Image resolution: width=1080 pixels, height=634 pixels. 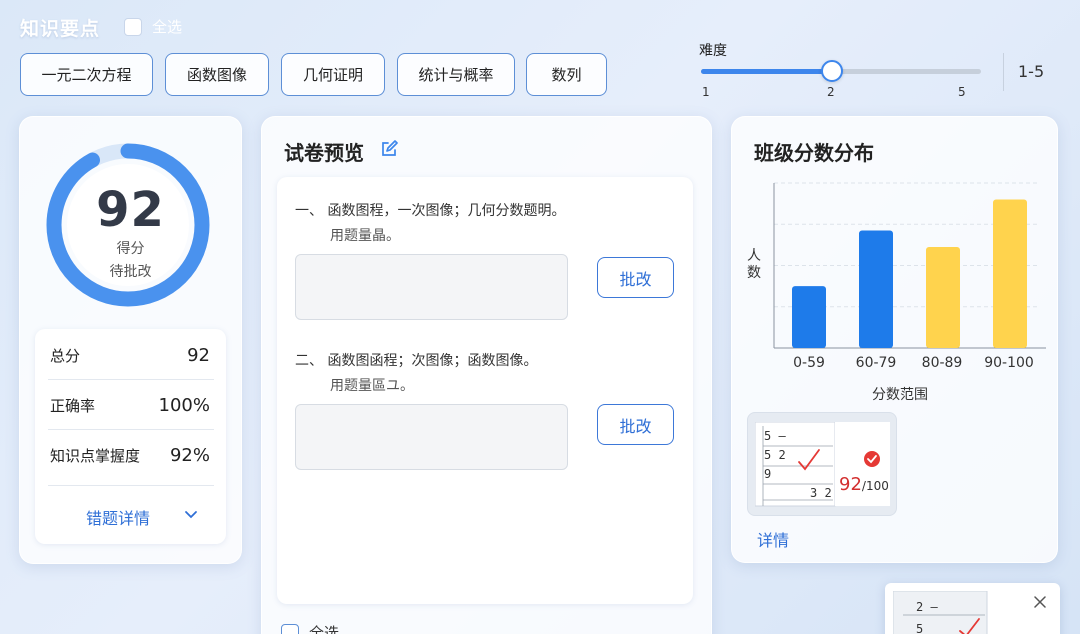 I want to click on score-status: 待批改, so click(x=130, y=272).